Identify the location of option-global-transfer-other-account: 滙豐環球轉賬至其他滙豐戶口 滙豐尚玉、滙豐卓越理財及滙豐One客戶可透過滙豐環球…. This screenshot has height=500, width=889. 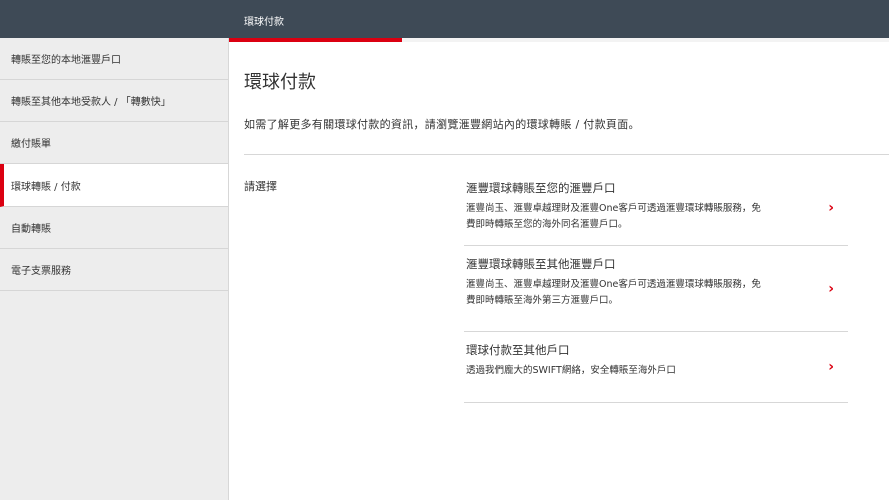
(656, 289).